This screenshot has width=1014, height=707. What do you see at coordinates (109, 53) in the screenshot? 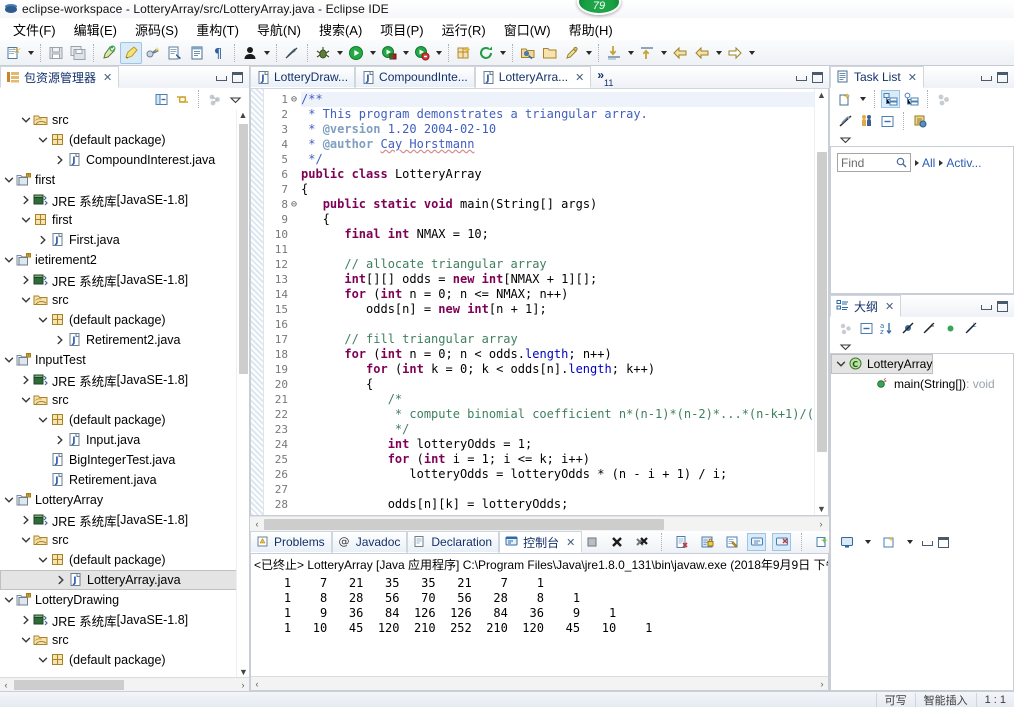
I see `quick-fix-icon` at bounding box center [109, 53].